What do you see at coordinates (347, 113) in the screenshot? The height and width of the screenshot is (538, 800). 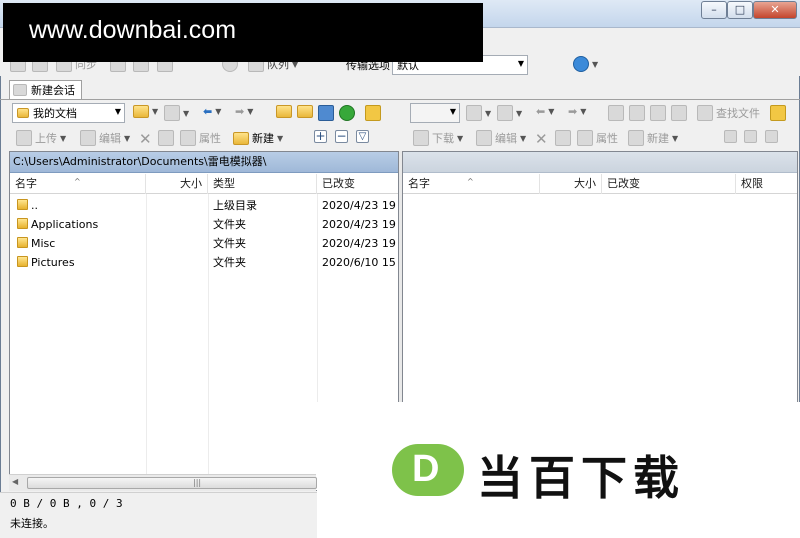 I see `local-refresh-button` at bounding box center [347, 113].